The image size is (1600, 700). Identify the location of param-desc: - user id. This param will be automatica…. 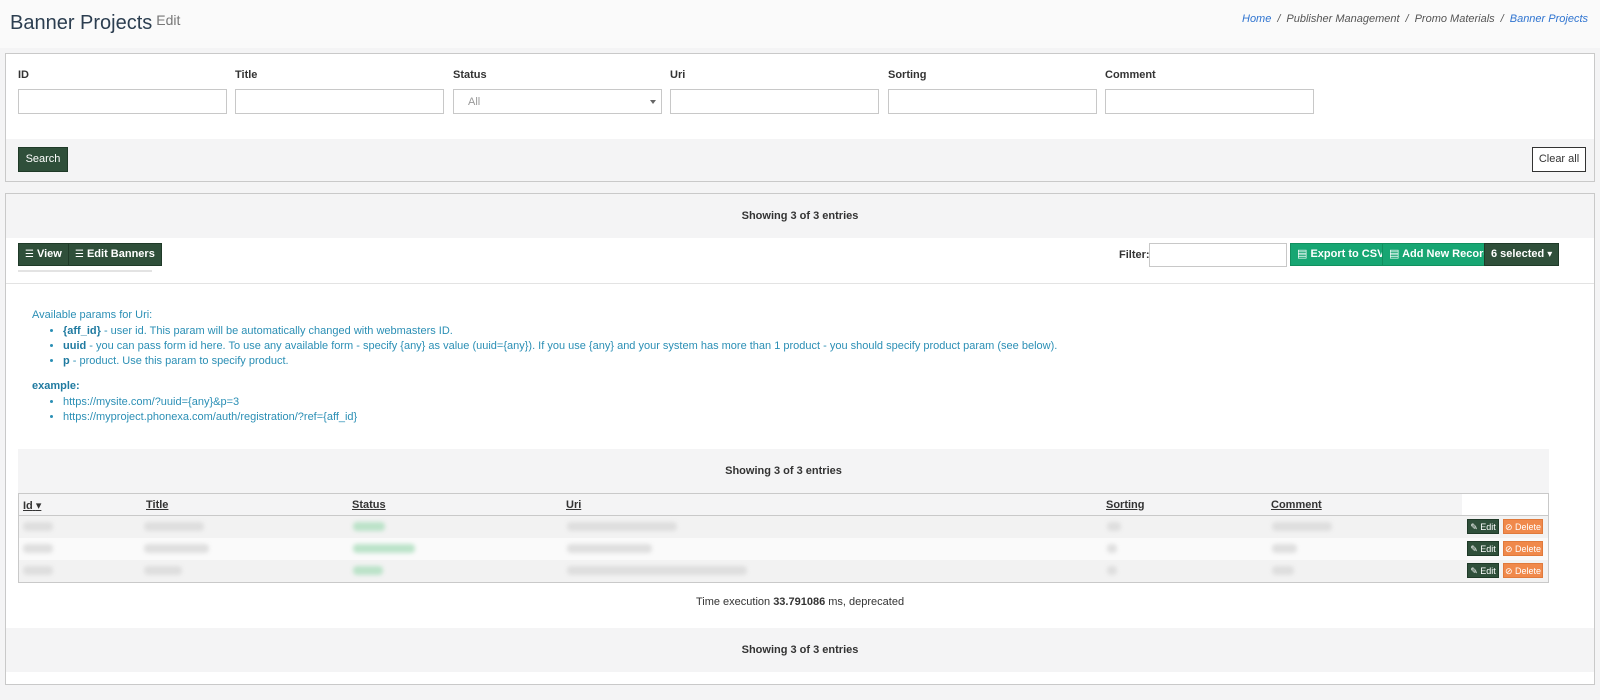
(276, 331).